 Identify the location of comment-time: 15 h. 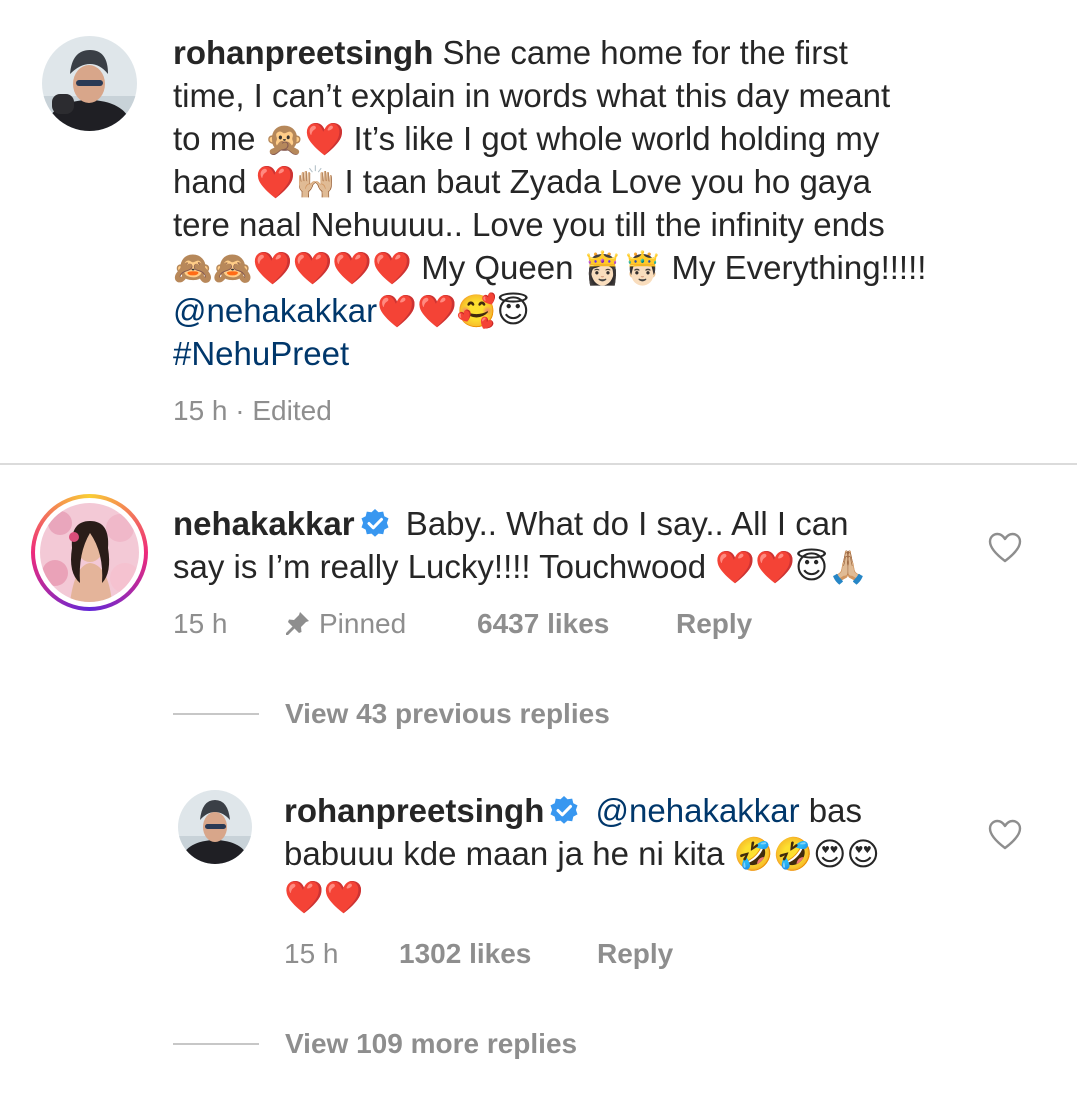
(200, 623).